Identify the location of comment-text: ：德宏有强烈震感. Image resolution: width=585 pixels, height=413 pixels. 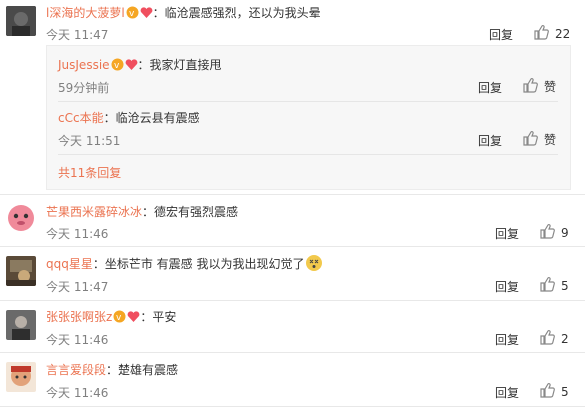
(190, 212).